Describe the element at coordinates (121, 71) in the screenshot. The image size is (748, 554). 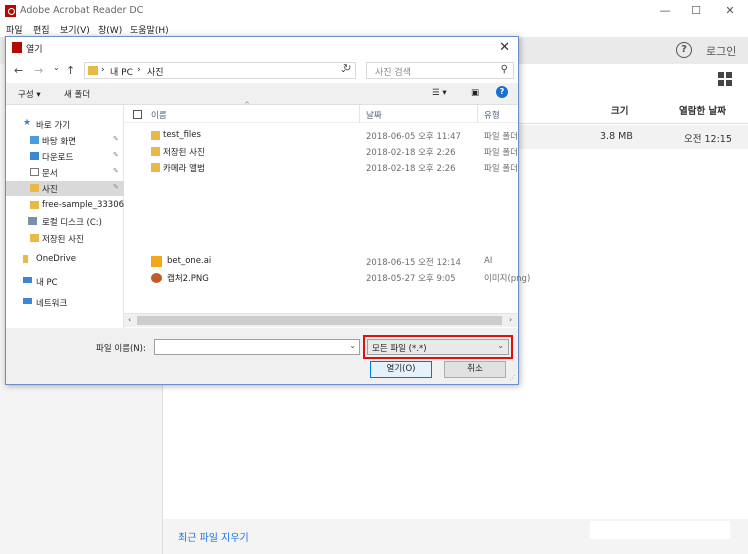
I see `breadcrumb-my-pc: 내 PC` at that location.